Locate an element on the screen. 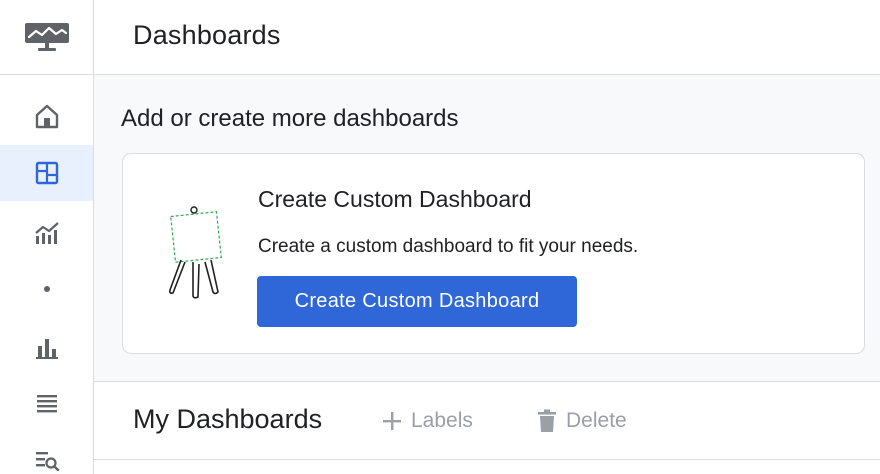 The height and width of the screenshot is (474, 880). search-list-icon is located at coordinates (47, 461).